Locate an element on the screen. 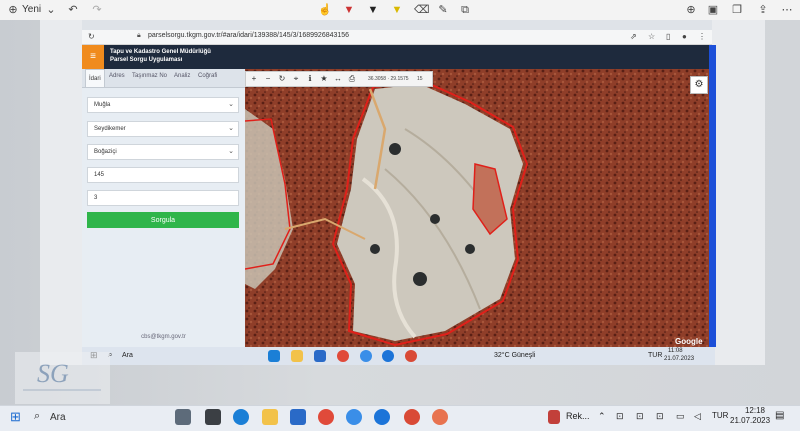  inner-taskbar is located at coordinates (398, 356).